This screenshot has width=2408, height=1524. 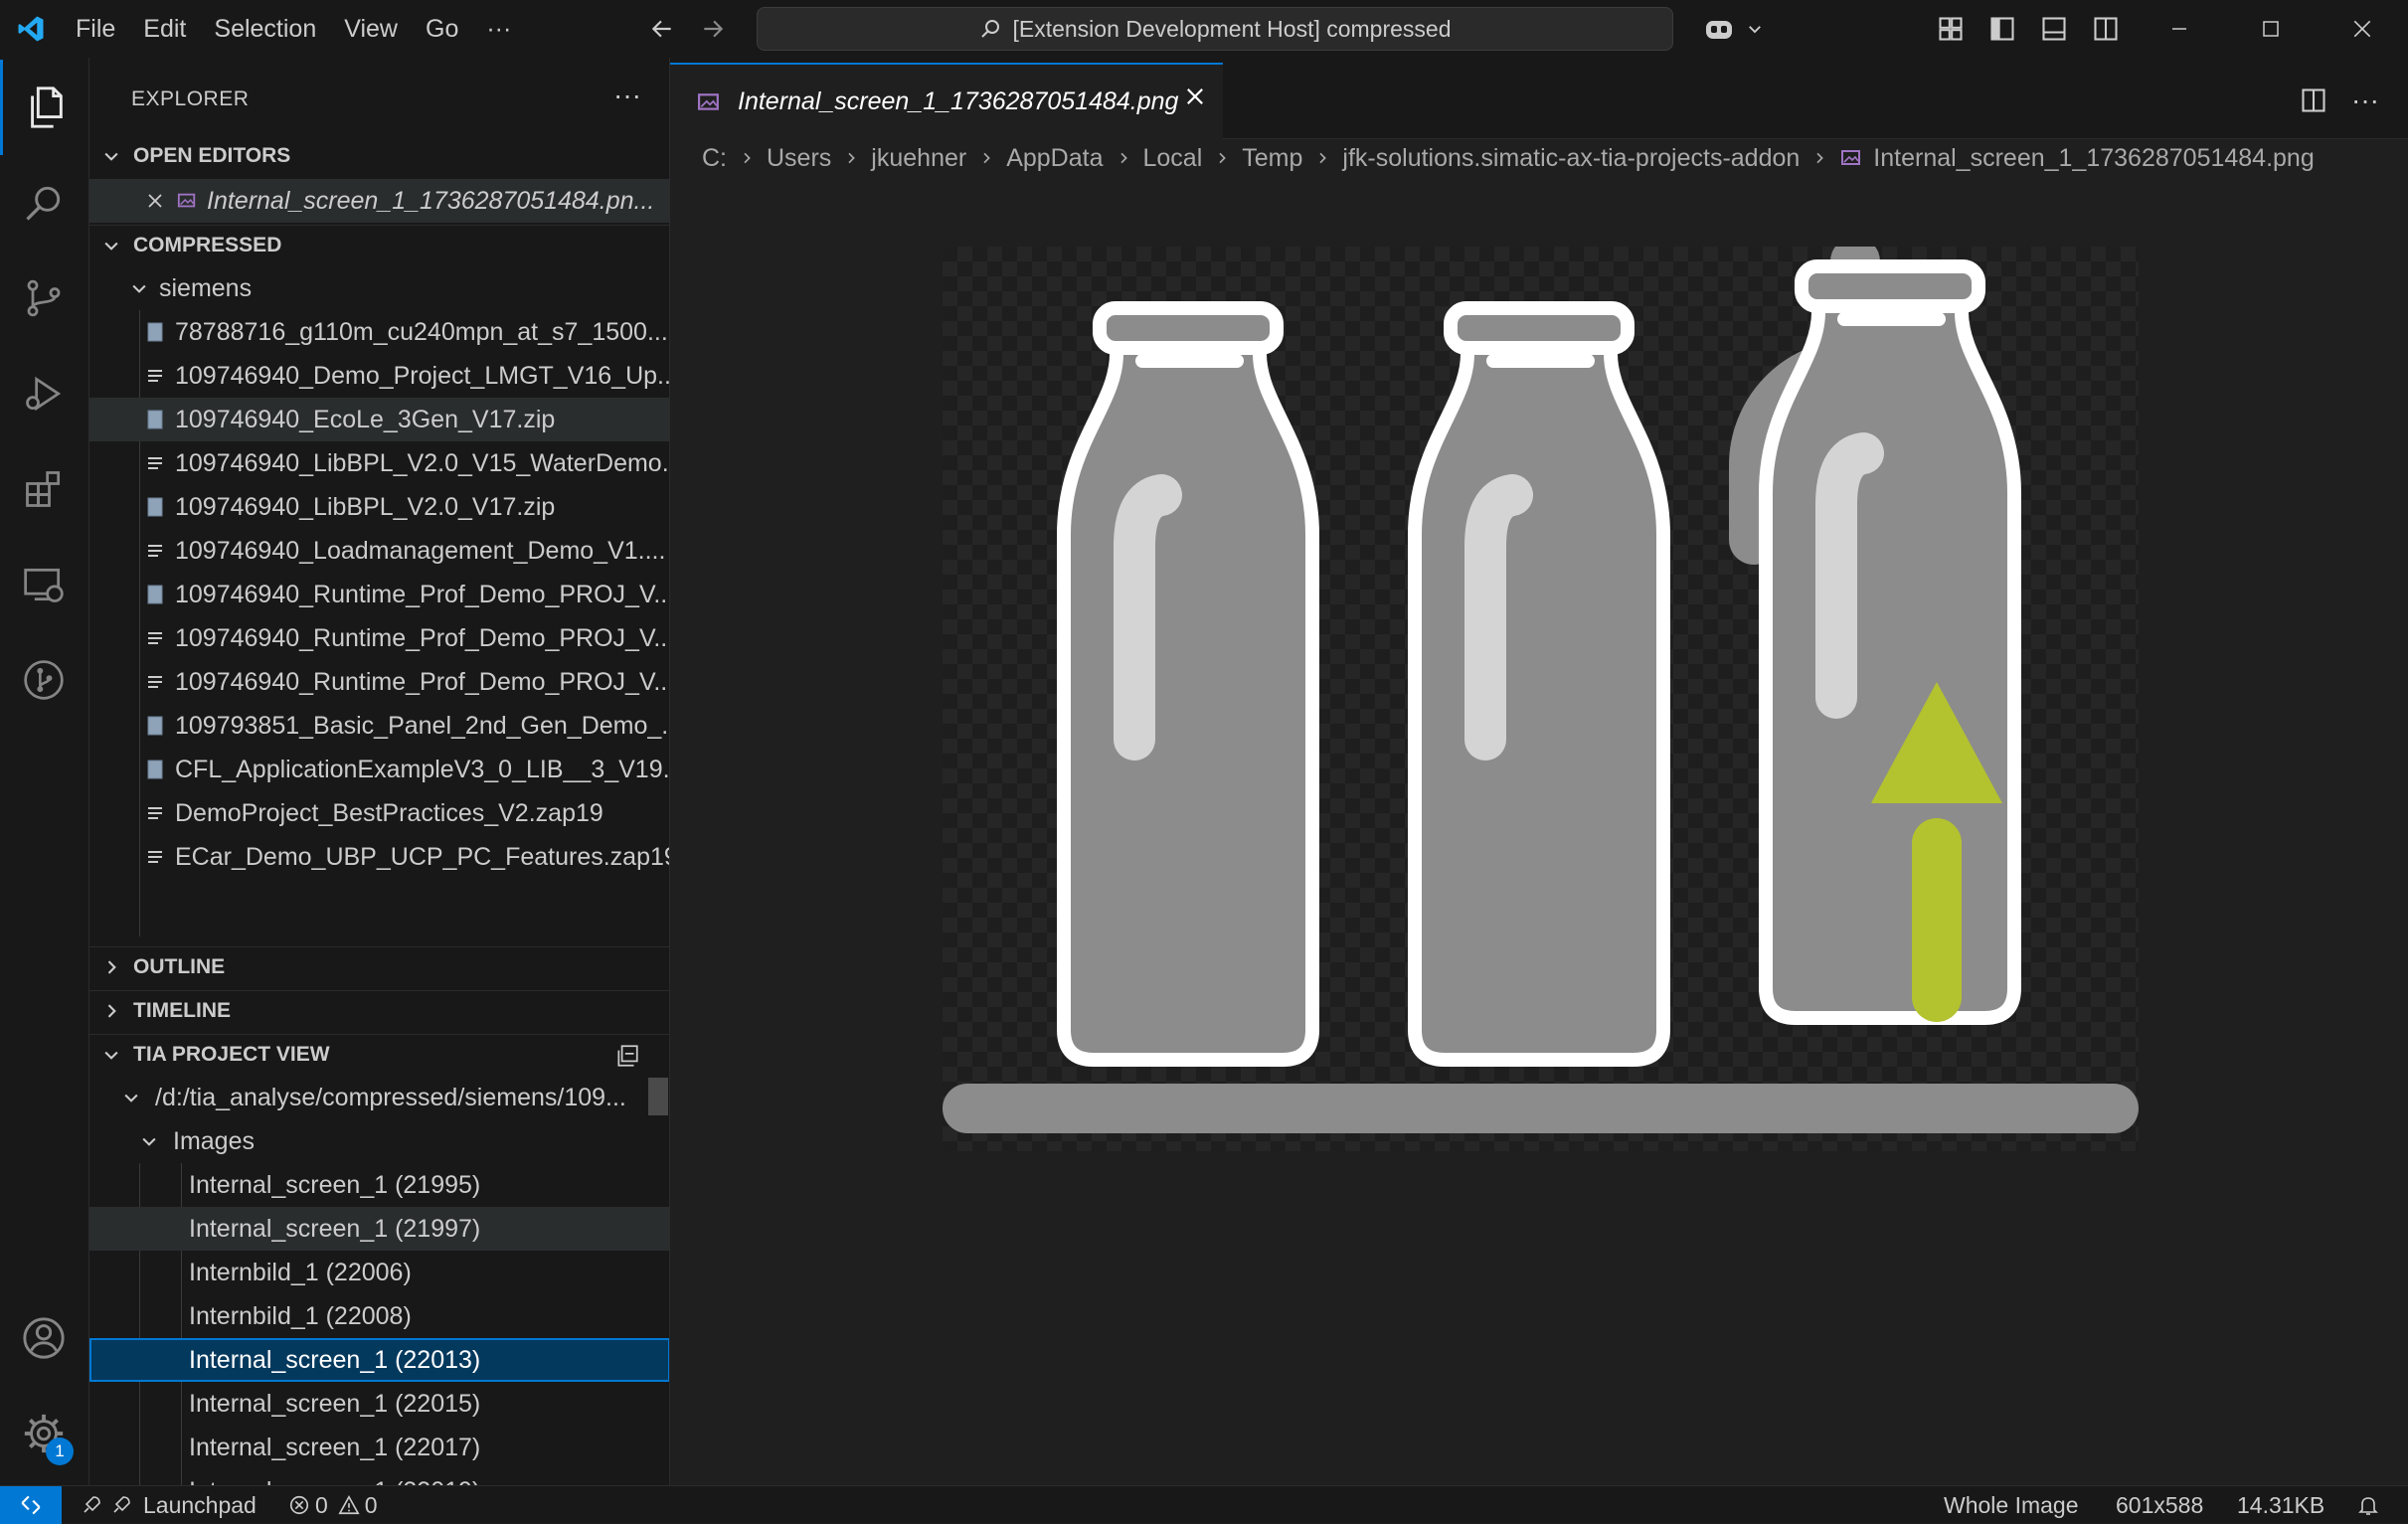 What do you see at coordinates (918, 158) in the screenshot?
I see `breadcrumb-item: jkuehner` at bounding box center [918, 158].